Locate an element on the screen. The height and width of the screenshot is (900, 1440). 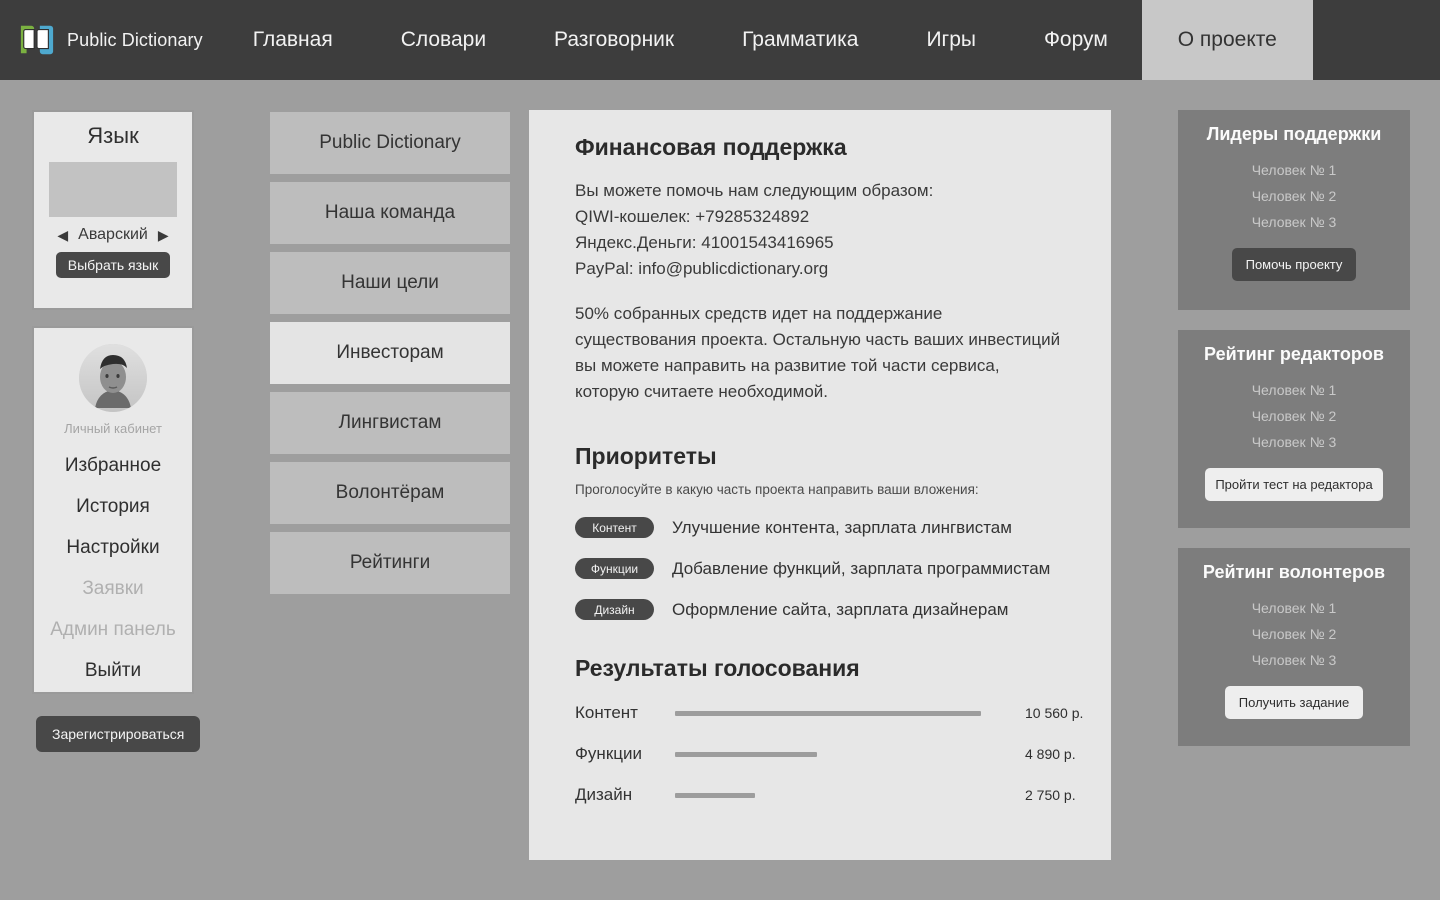
panel-list-volunteer-rating: Человек № 1 Человек № 2 Человек № 3 is located at coordinates (1294, 634).